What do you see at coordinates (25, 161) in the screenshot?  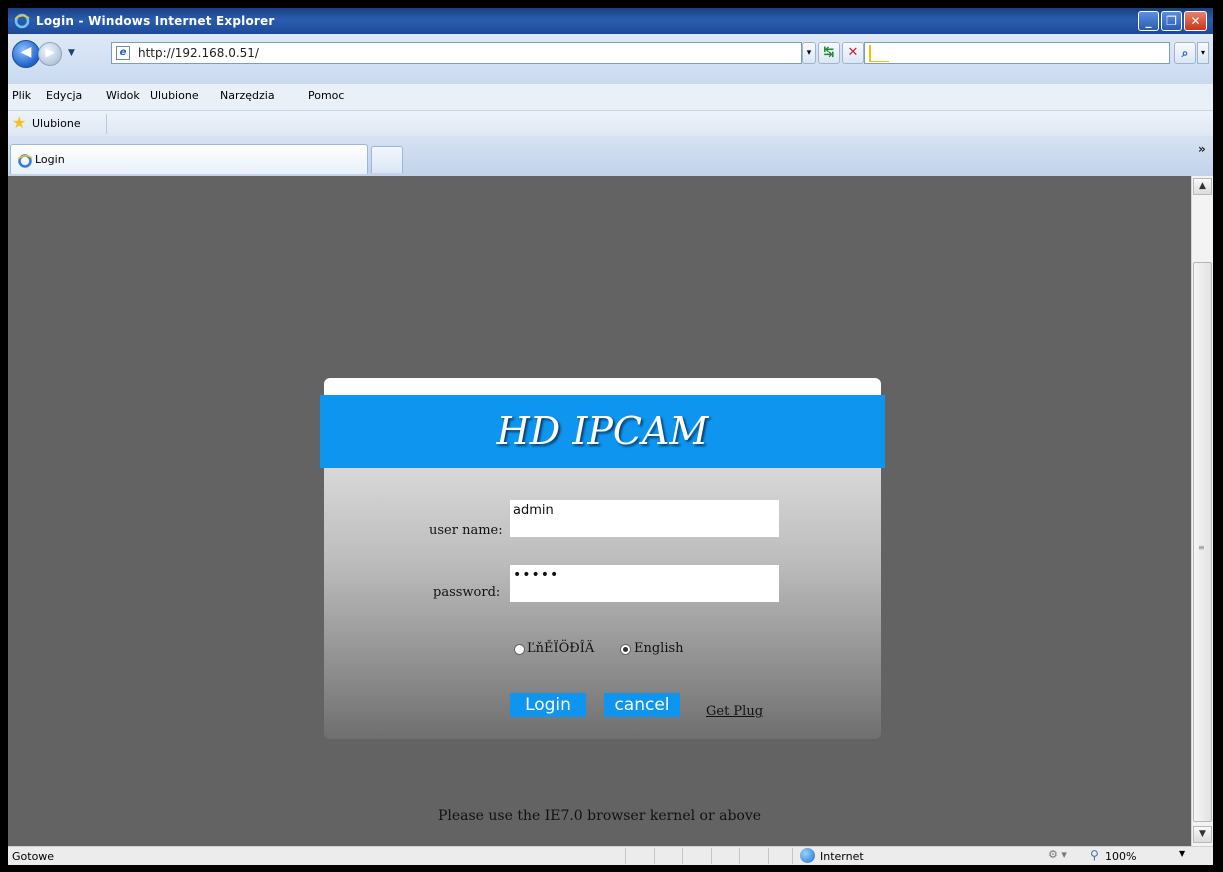 I see `ie-page-icon` at bounding box center [25, 161].